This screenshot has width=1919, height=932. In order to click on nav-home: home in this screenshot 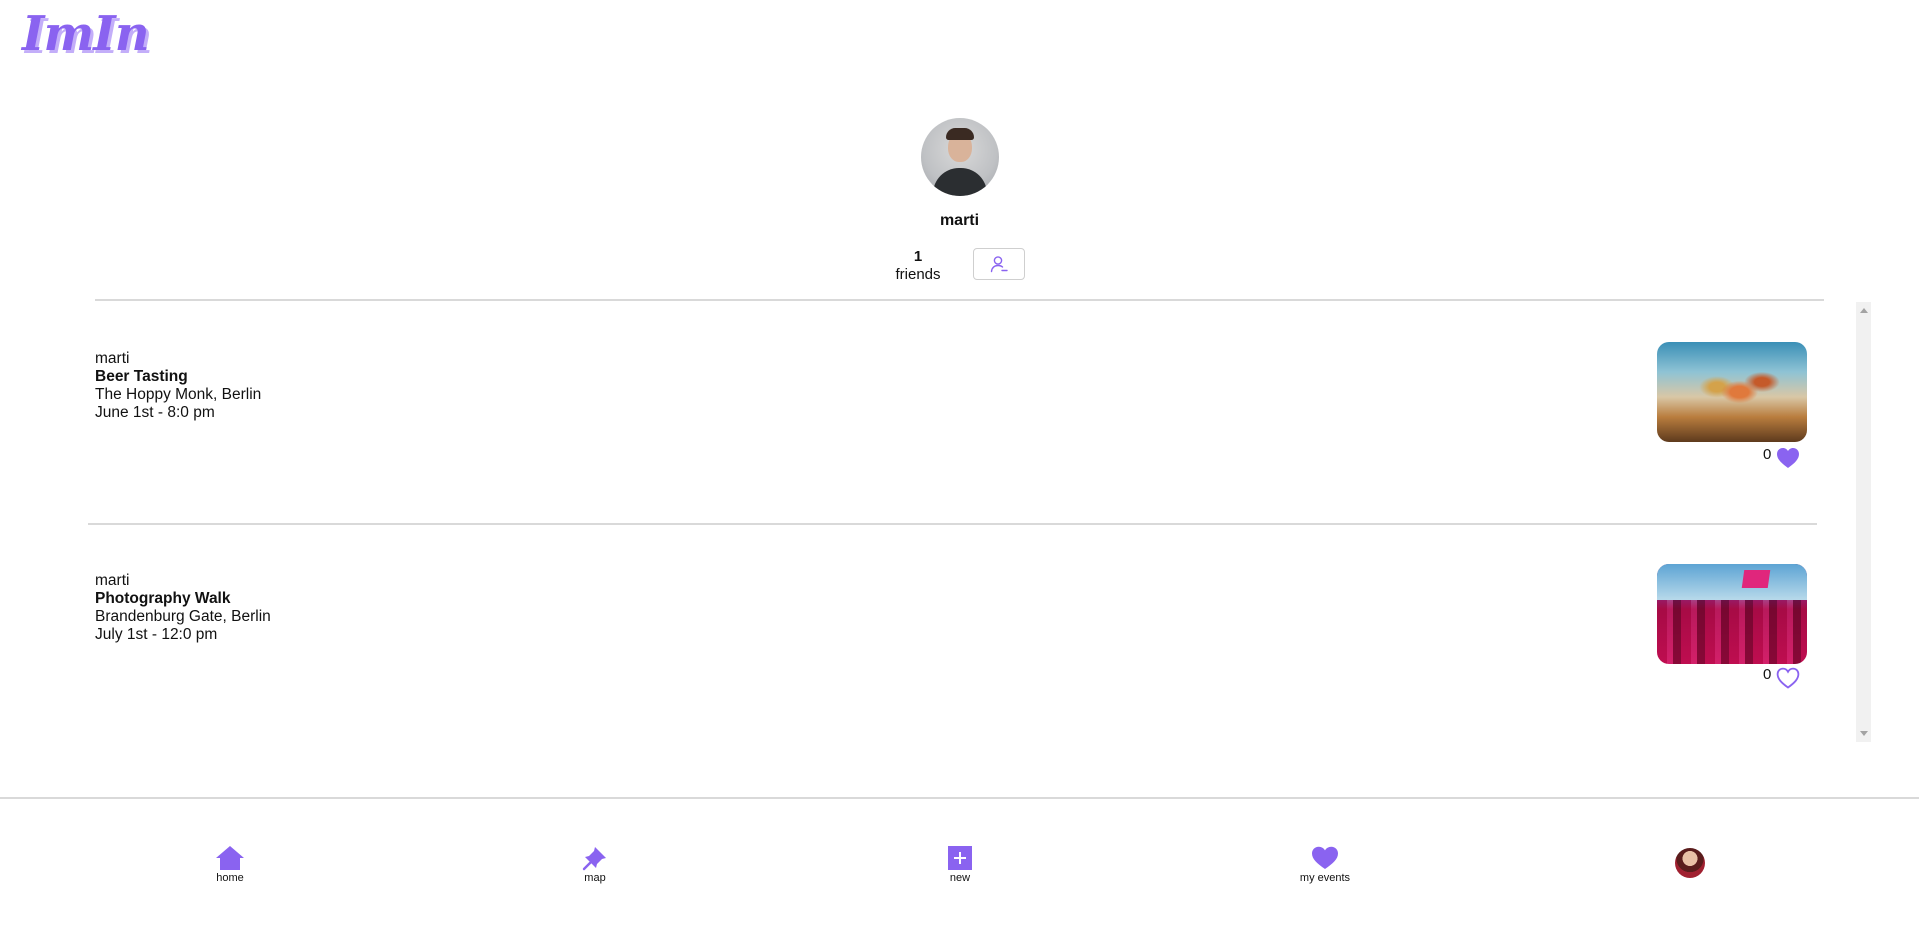, I will do `click(230, 864)`.